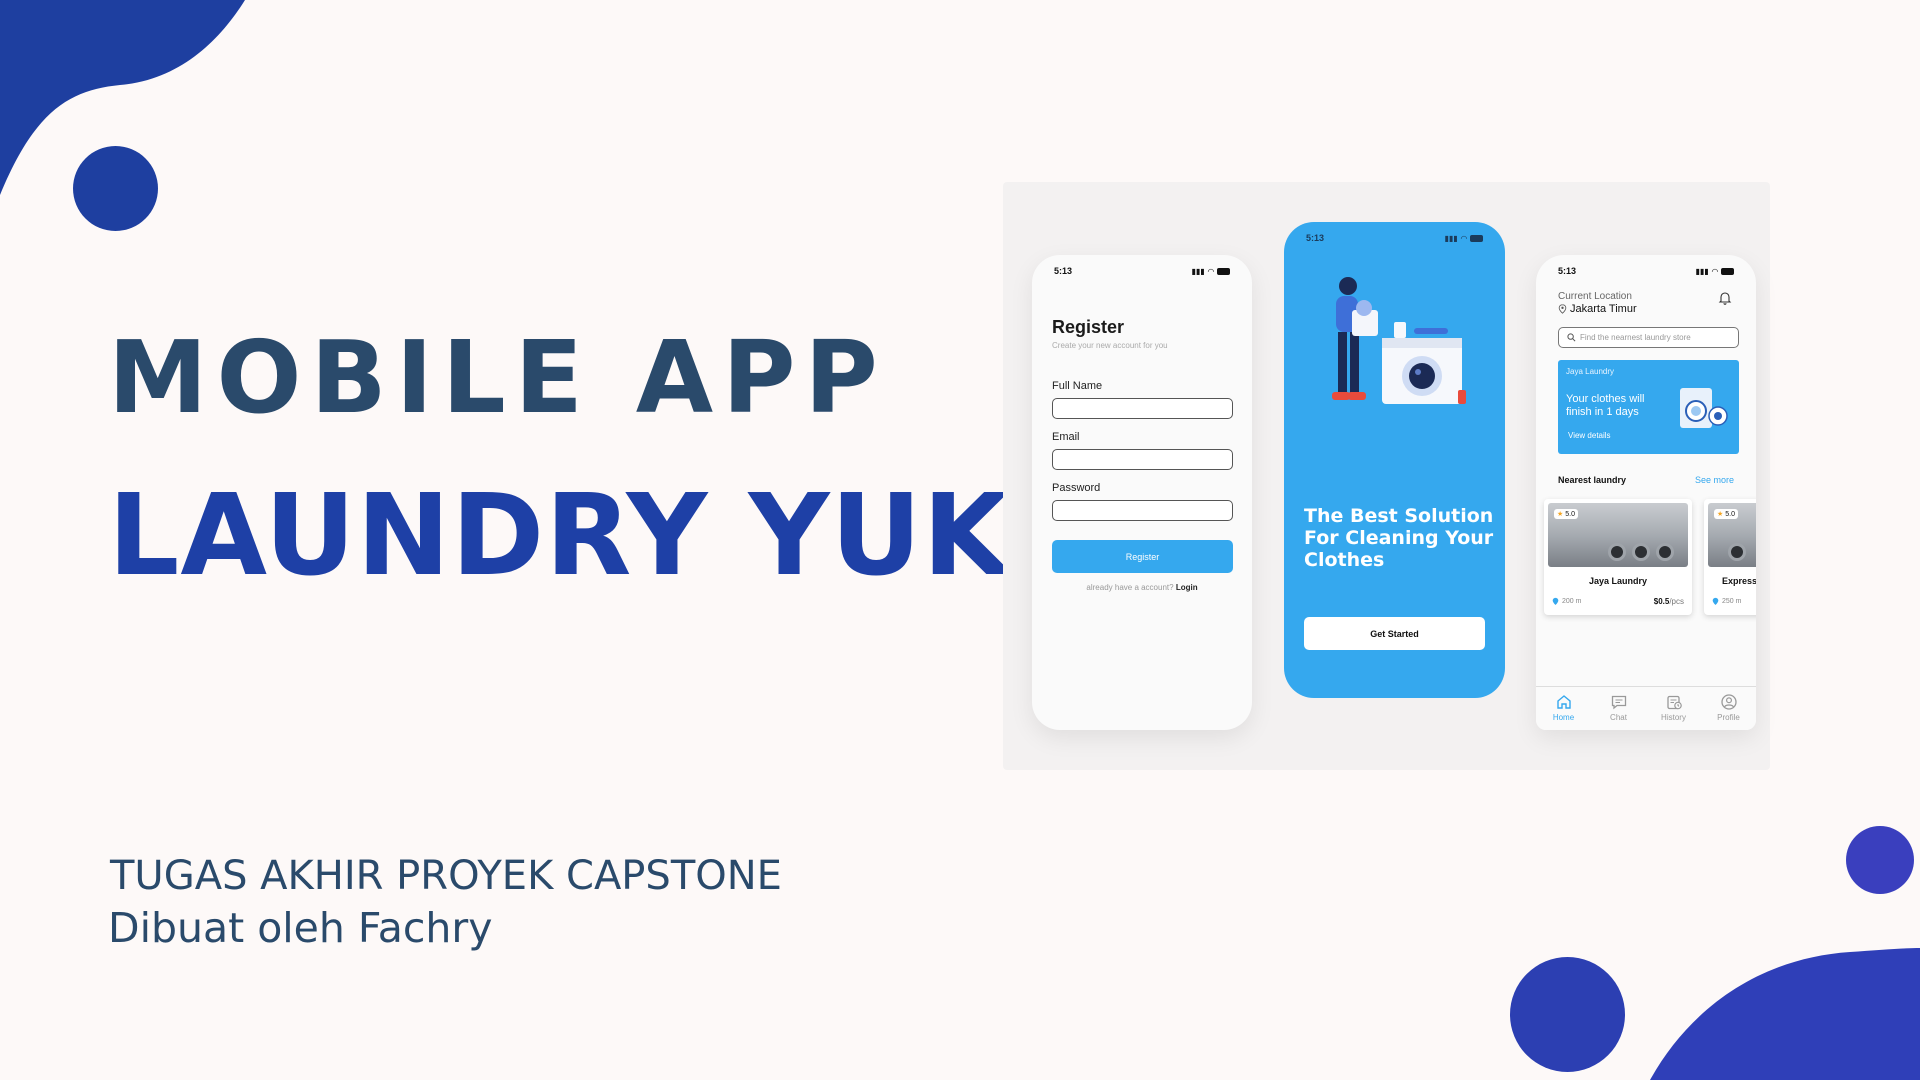  Describe the element at coordinates (1077, 386) in the screenshot. I see `full-name-label: Full Name` at that location.